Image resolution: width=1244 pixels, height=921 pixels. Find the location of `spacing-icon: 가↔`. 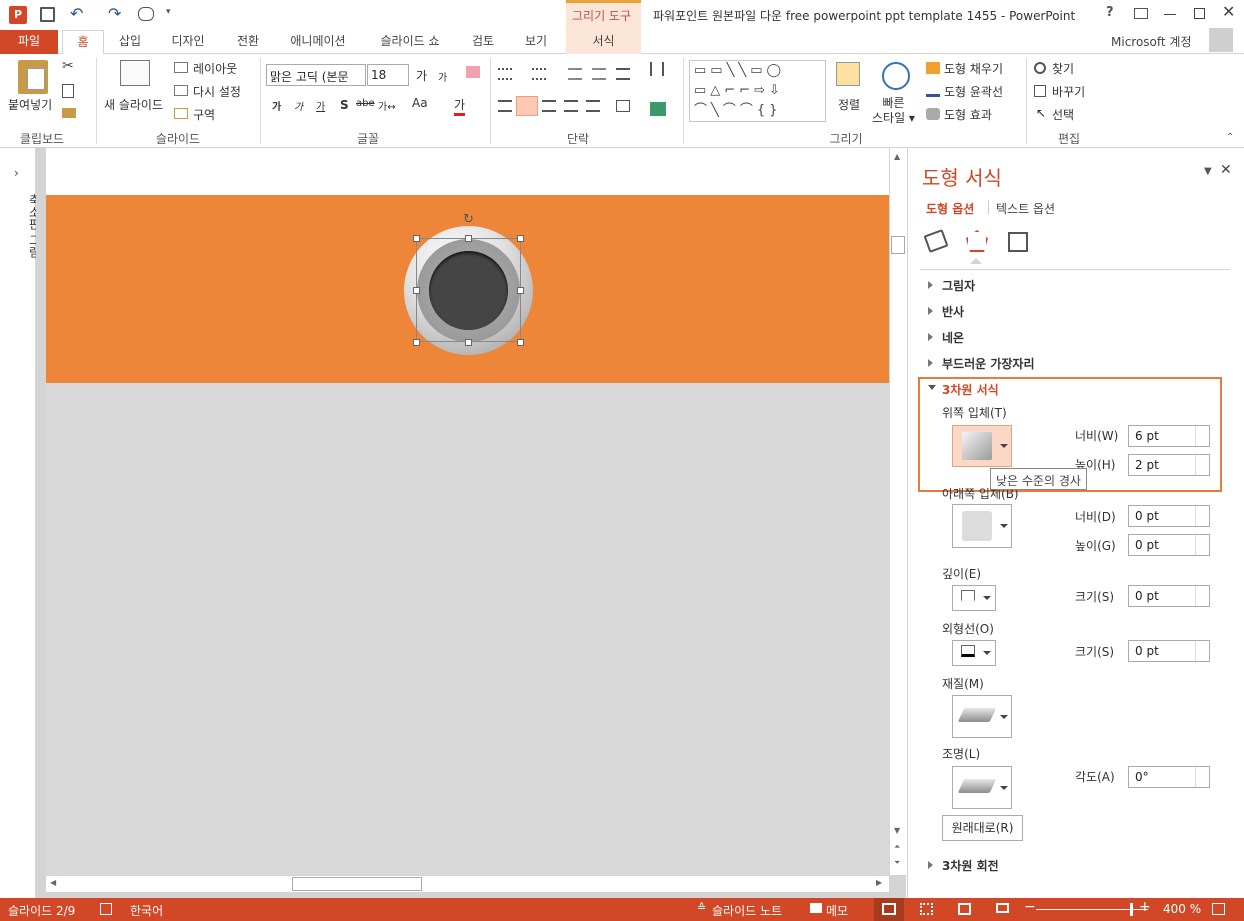

spacing-icon: 가↔ is located at coordinates (387, 105).